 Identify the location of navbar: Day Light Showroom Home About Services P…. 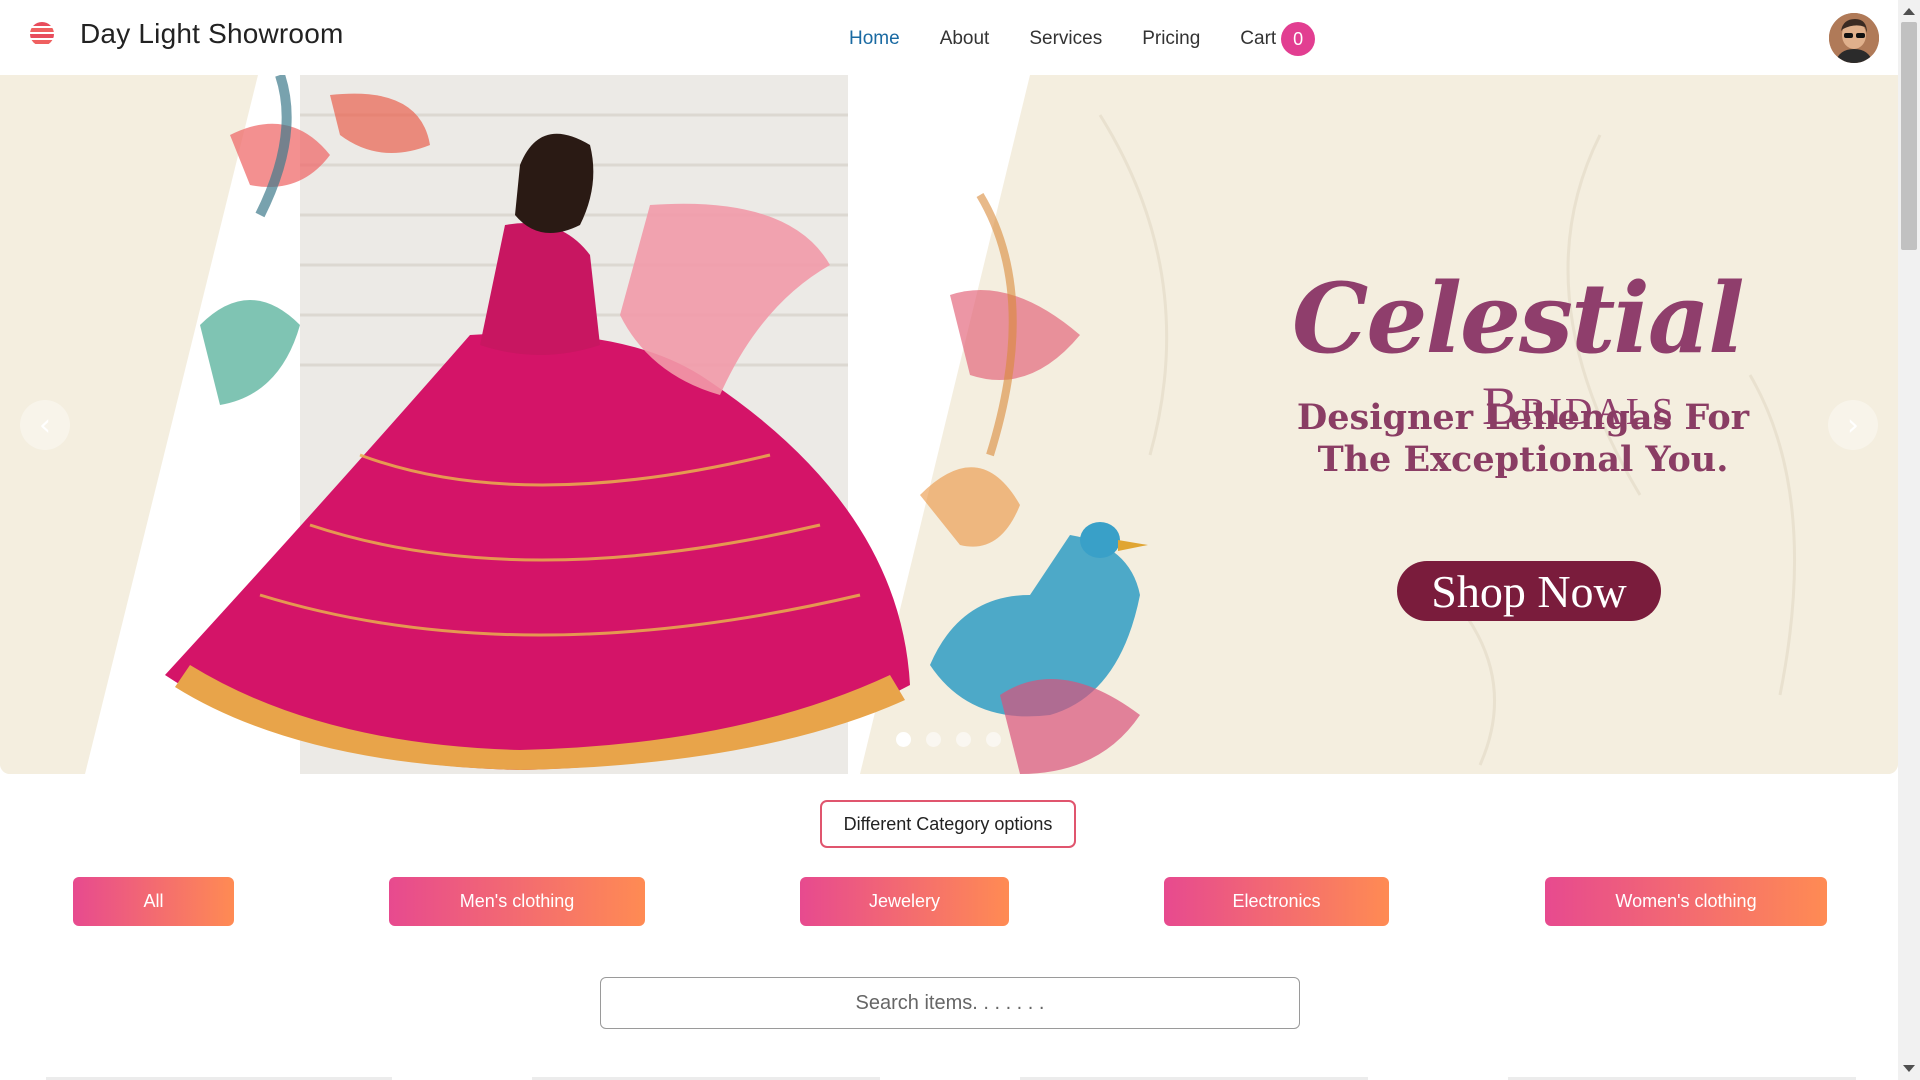
(949, 37).